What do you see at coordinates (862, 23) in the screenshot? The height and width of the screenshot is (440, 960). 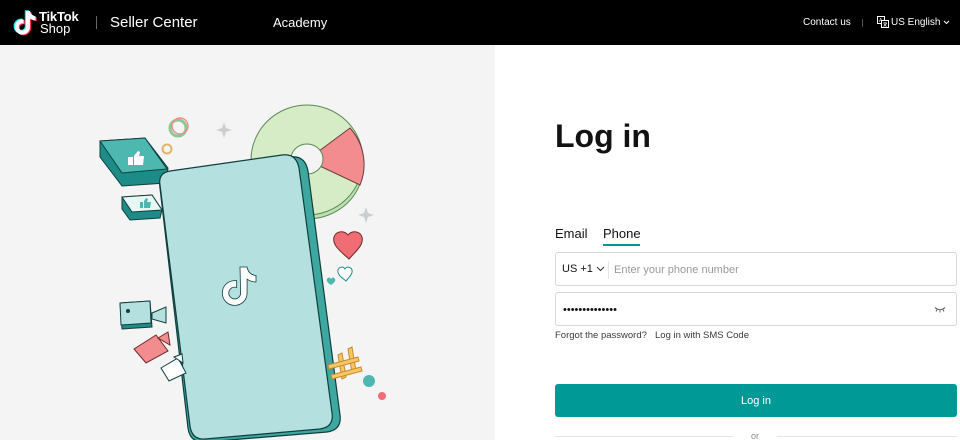 I see `header-divider-right` at bounding box center [862, 23].